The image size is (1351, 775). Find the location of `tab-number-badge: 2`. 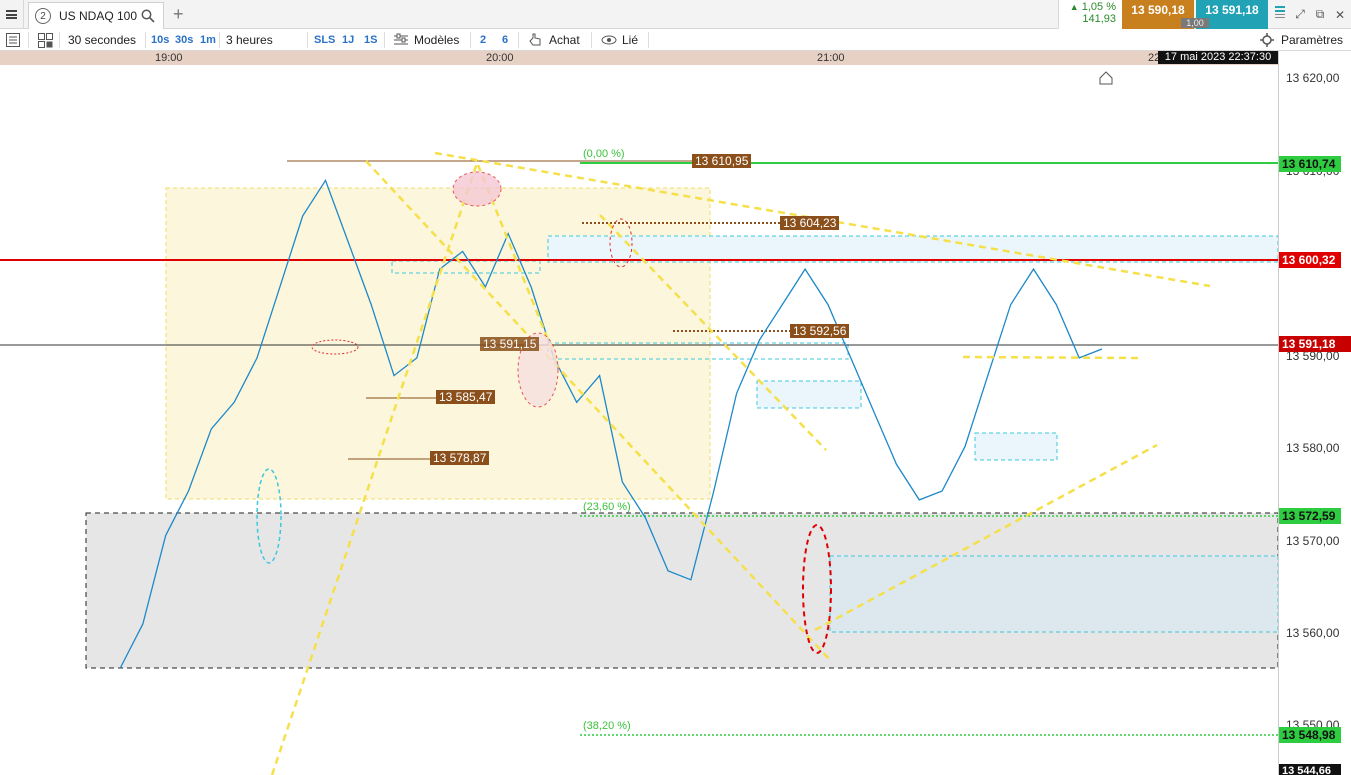

tab-number-badge: 2 is located at coordinates (43, 16).